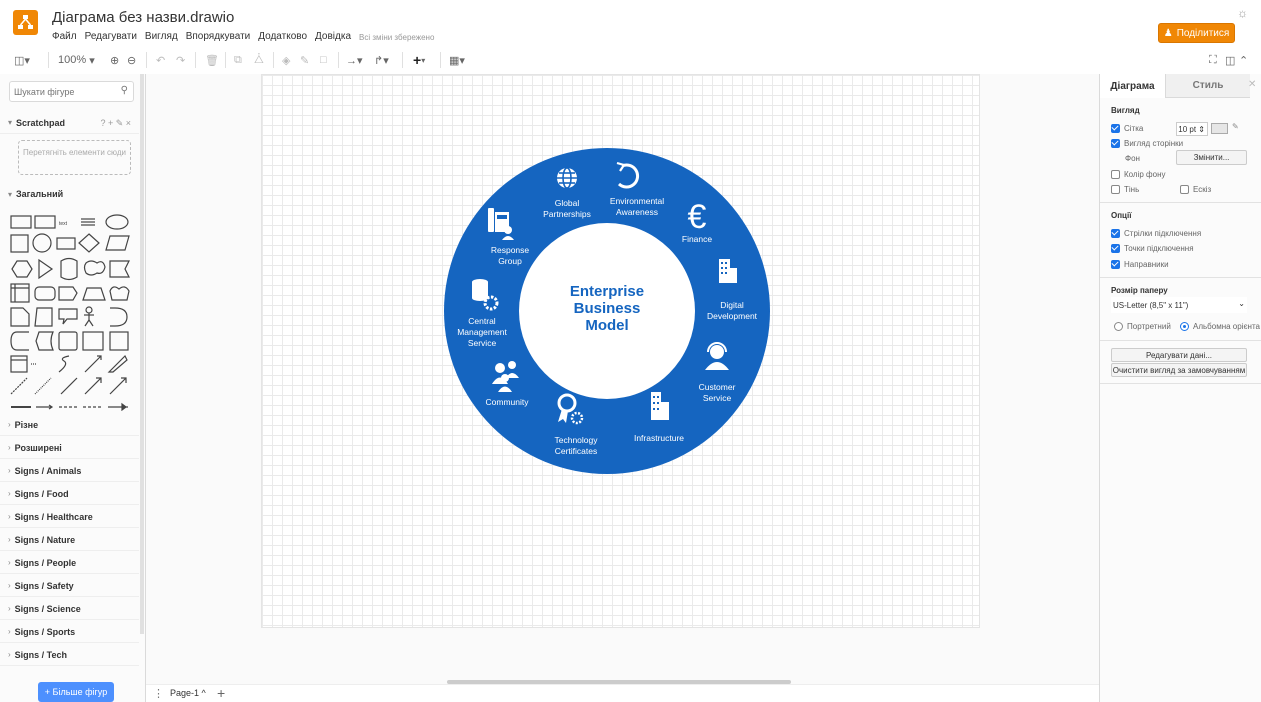  I want to click on library-signs-people: › Signs / People, so click(69, 563).